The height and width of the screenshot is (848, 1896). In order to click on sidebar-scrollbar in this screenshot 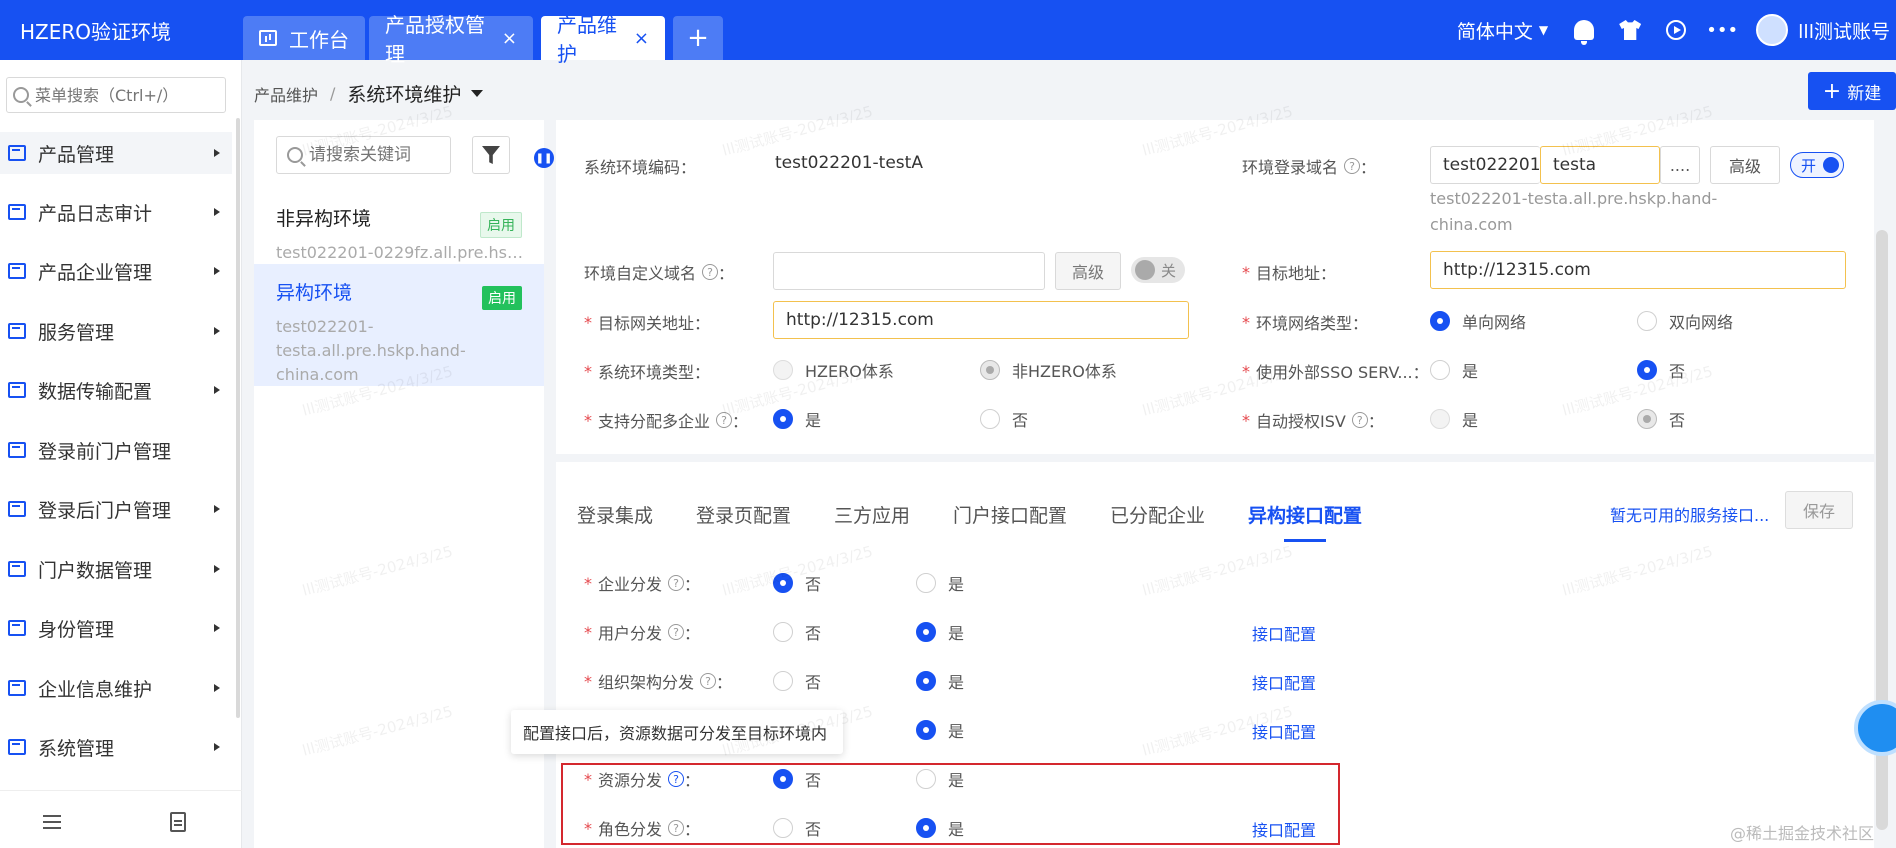, I will do `click(238, 418)`.